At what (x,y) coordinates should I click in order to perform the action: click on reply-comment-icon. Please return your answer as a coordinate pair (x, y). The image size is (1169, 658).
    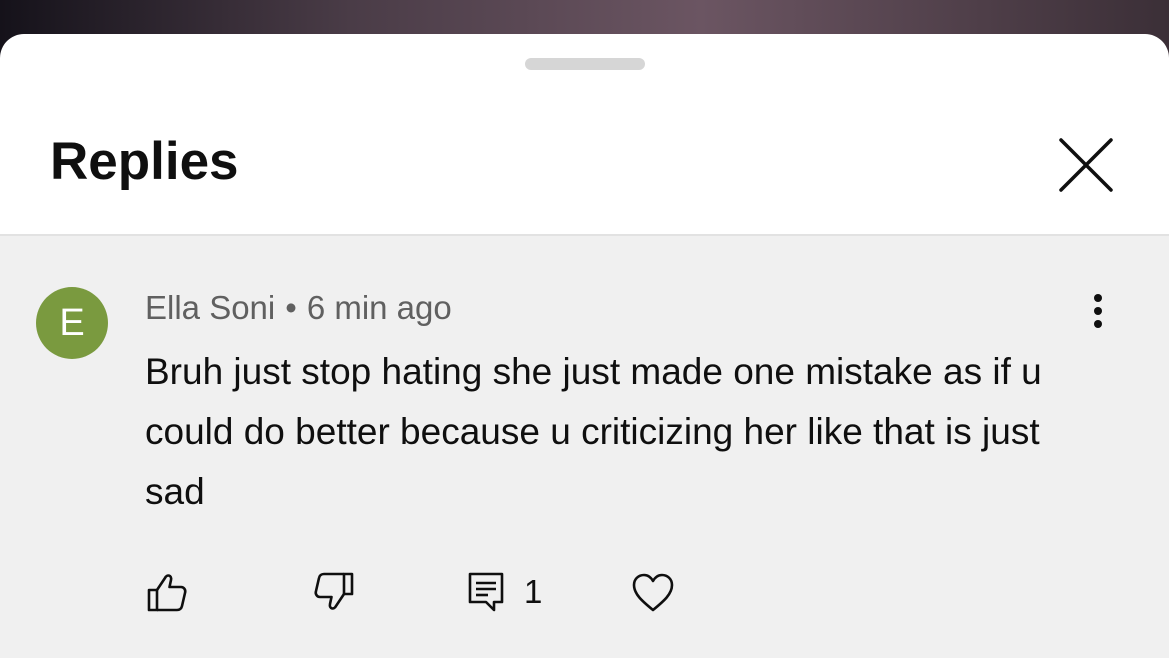
    Looking at the image, I should click on (486, 592).